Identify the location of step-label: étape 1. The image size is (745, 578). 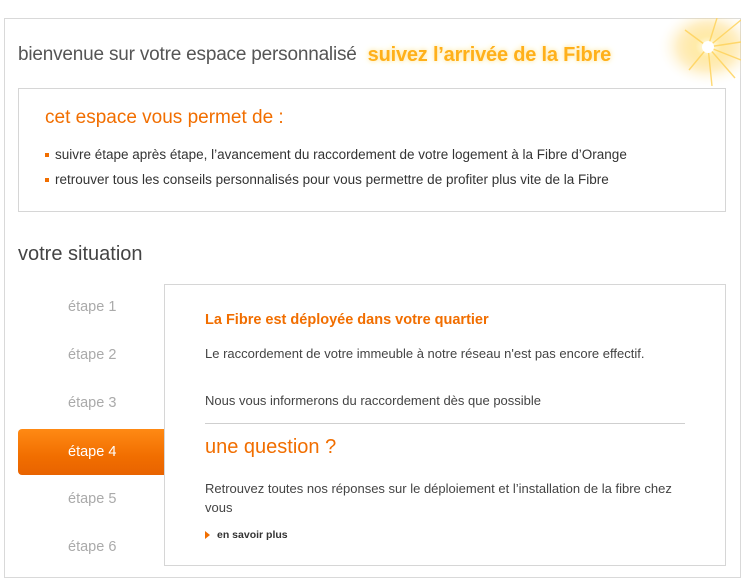
(92, 307).